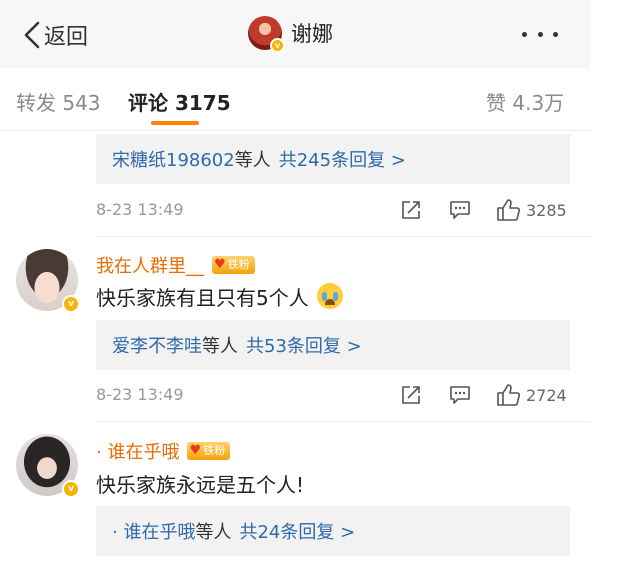 This screenshot has width=640, height=564. What do you see at coordinates (58, 101) in the screenshot?
I see `tab-repost: 转发 543` at bounding box center [58, 101].